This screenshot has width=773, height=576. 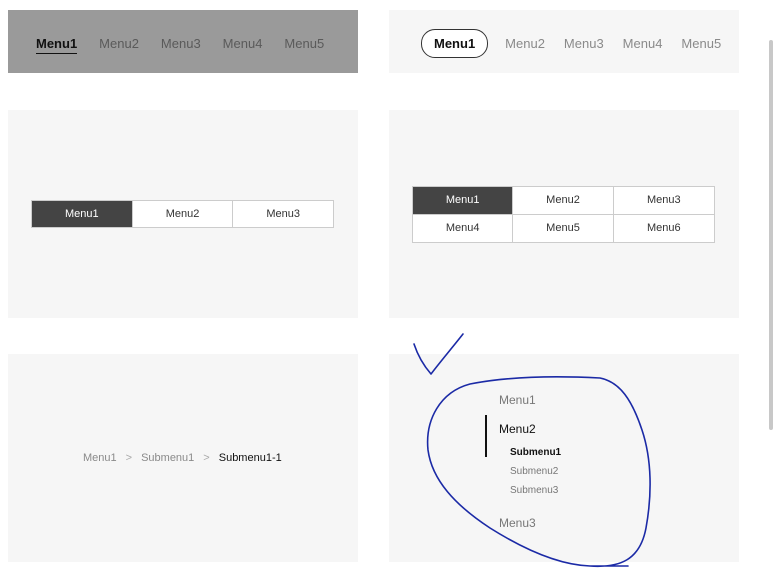 I want to click on pill-menu: Menu1 Menu2 Menu3 Menu4 Menu5, so click(x=580, y=43).